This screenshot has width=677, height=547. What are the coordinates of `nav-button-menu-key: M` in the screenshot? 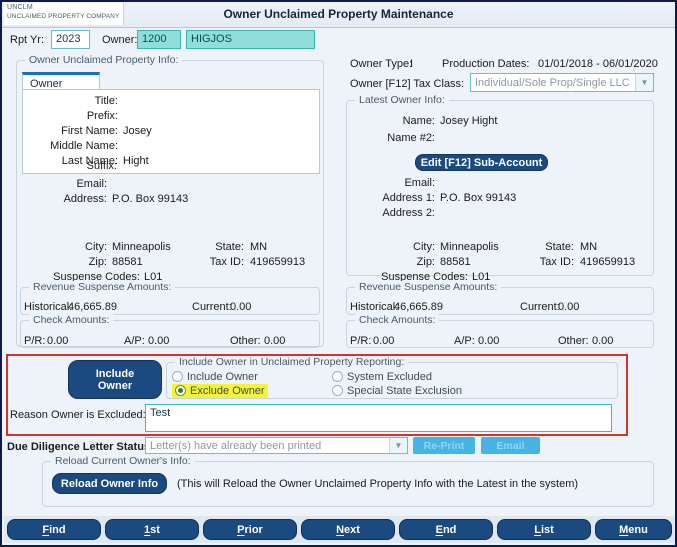 It's located at (624, 529).